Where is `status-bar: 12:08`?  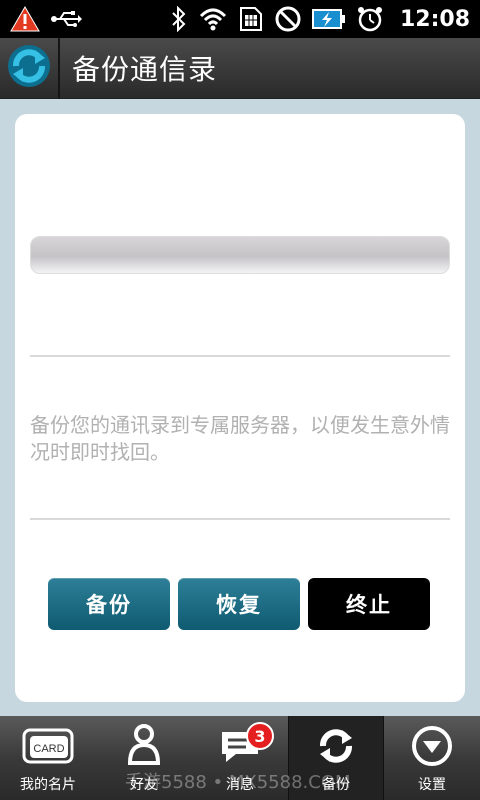
status-bar: 12:08 is located at coordinates (240, 19).